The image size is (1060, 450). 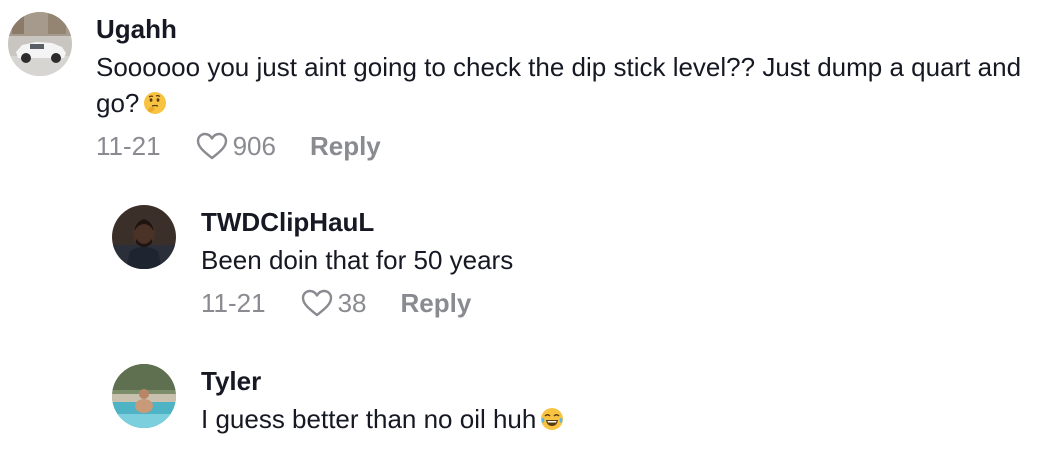 What do you see at coordinates (561, 29) in the screenshot?
I see `username: Ugahh` at bounding box center [561, 29].